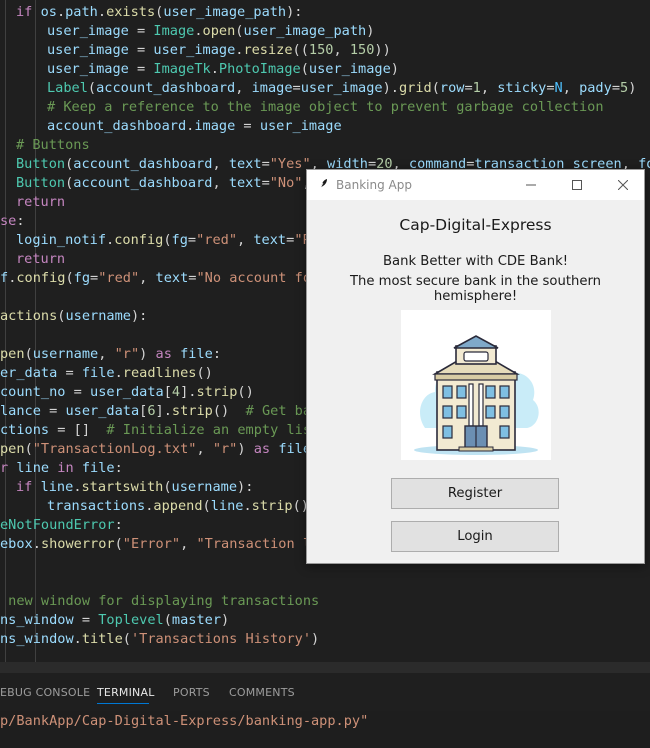  What do you see at coordinates (159, 430) in the screenshot?
I see `code-line: ctions = [] # Initialize an empty list` at bounding box center [159, 430].